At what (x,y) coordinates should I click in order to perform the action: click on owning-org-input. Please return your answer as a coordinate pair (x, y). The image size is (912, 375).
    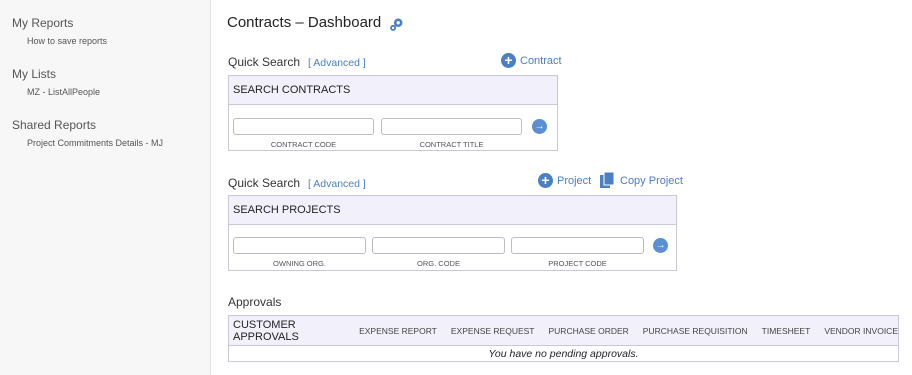
    Looking at the image, I should click on (299, 245).